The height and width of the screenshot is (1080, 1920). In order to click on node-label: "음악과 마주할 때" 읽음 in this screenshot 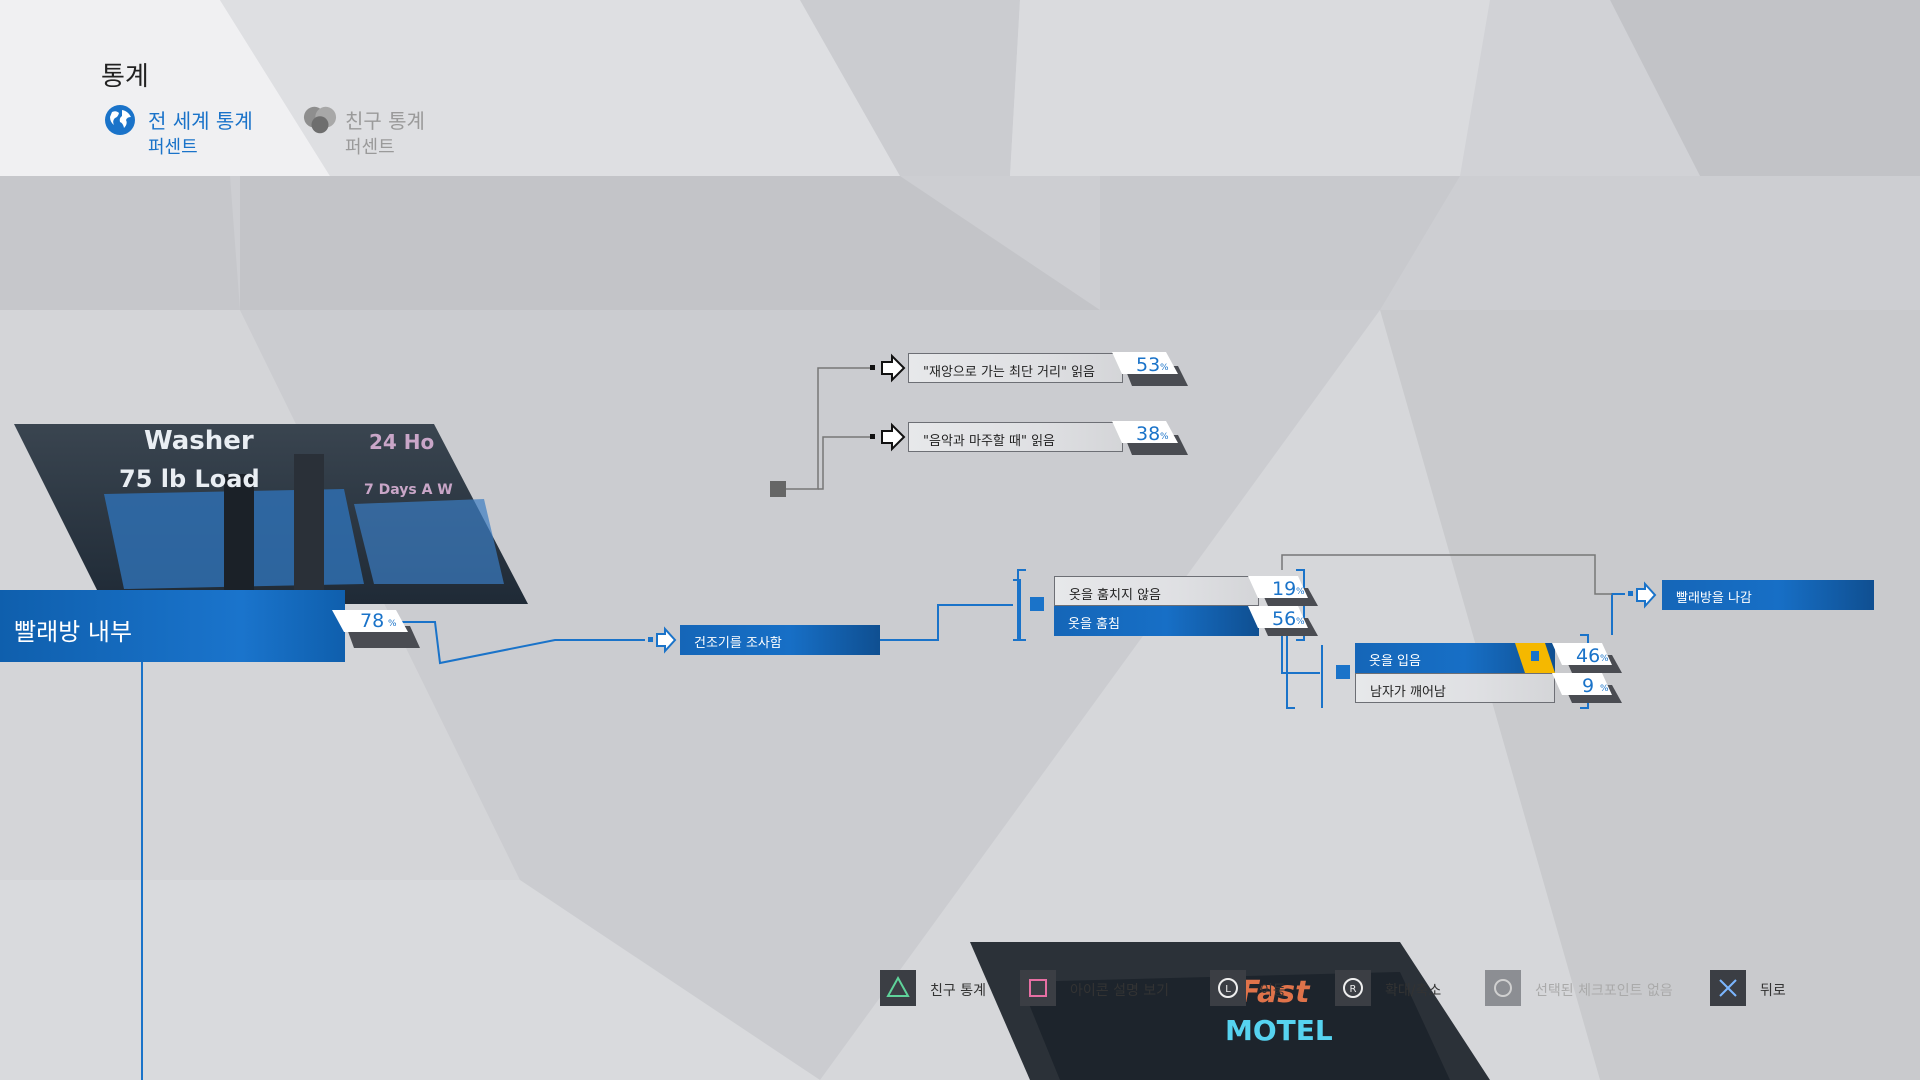, I will do `click(989, 441)`.